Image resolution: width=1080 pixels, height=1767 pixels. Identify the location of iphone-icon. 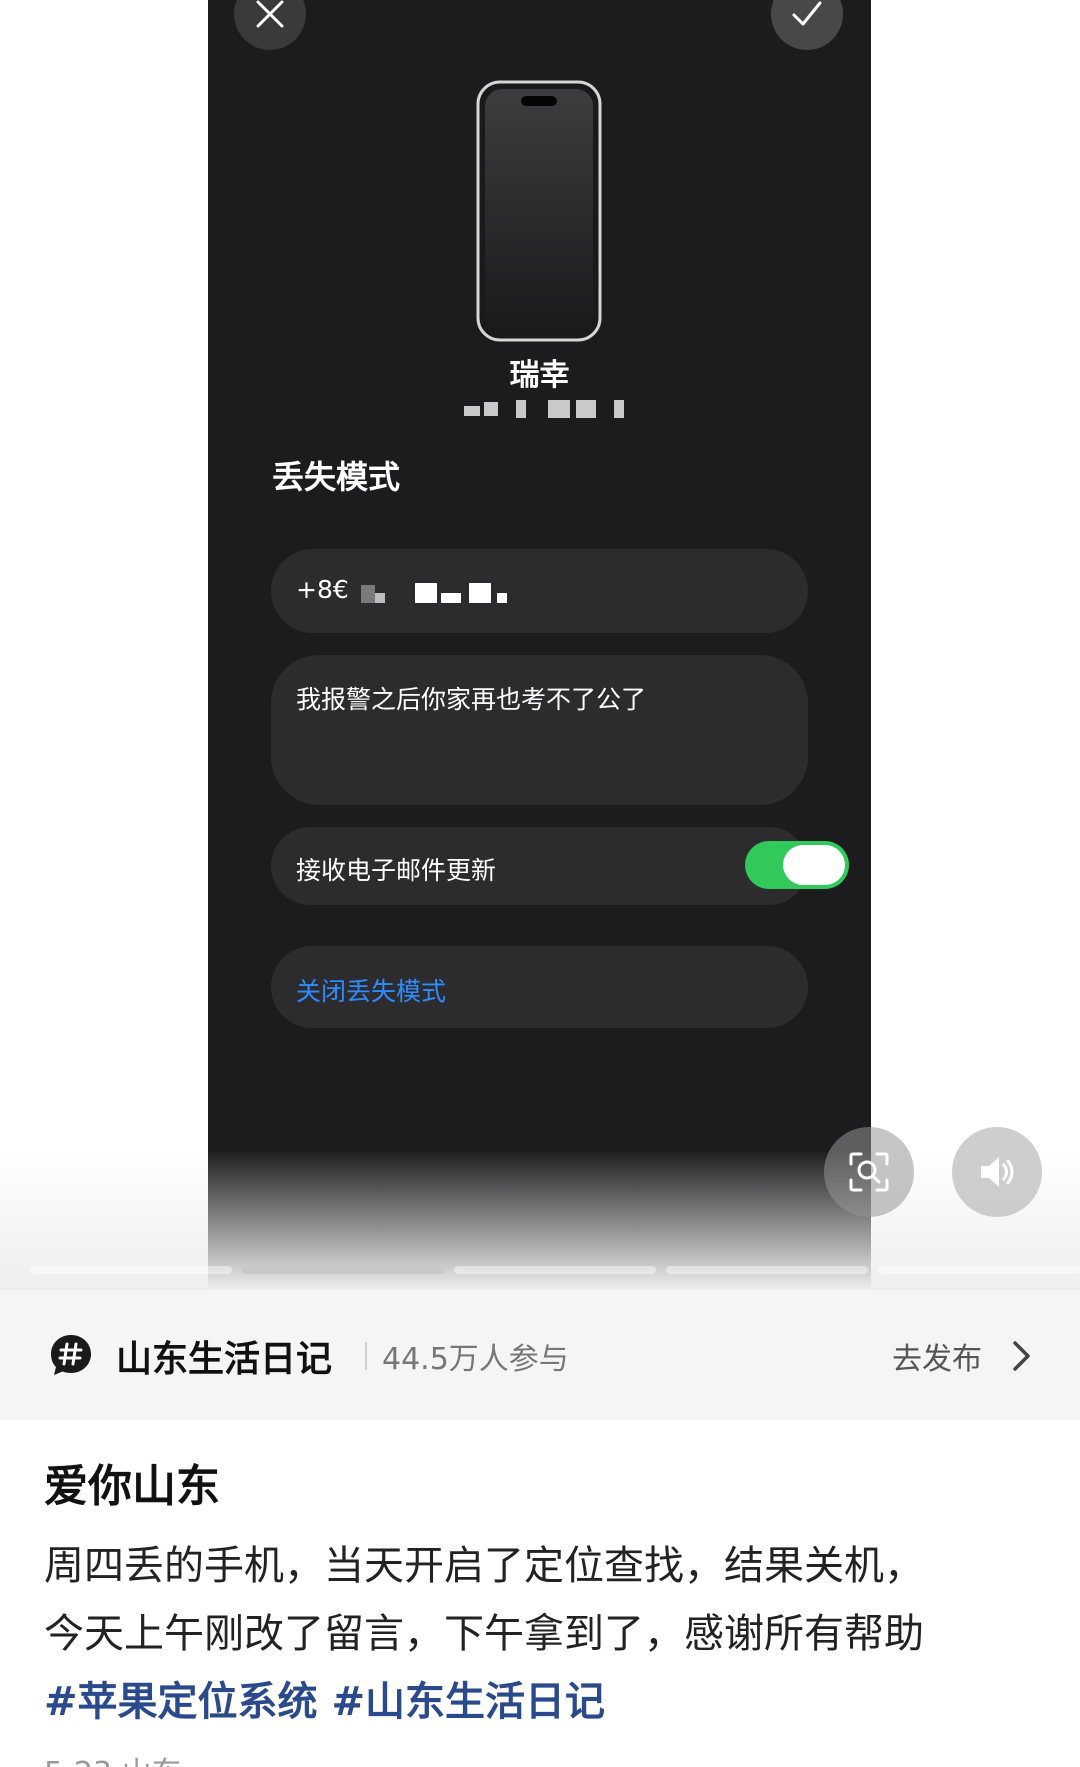
(539, 211).